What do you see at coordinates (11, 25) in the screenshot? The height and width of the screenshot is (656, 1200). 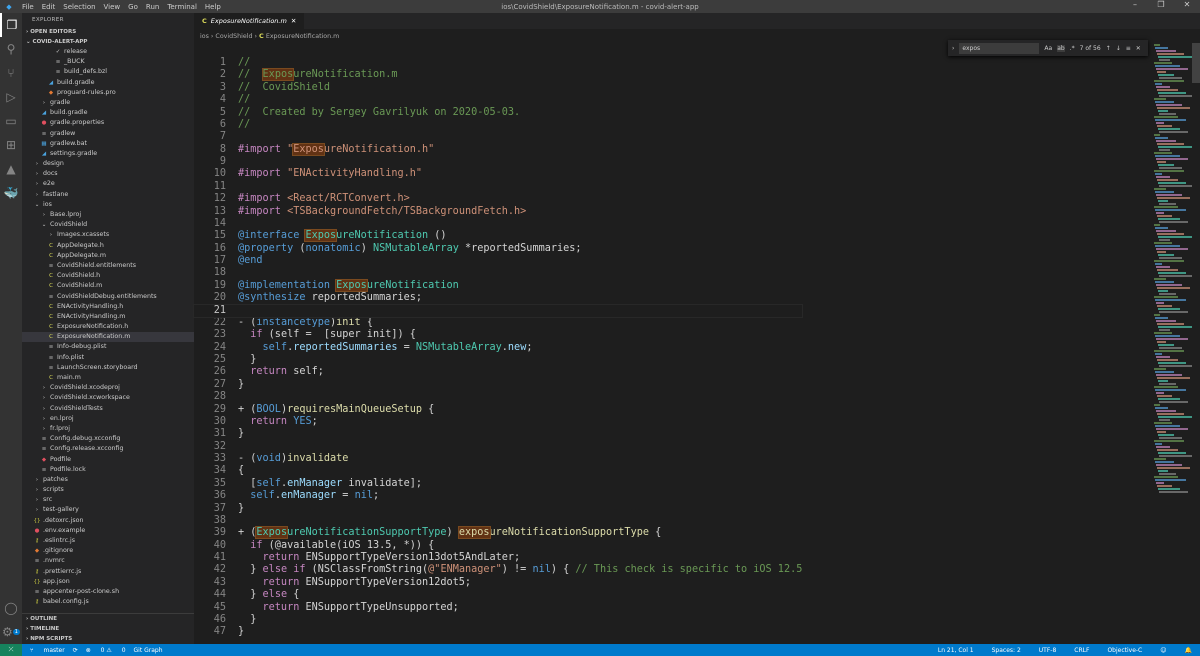 I see `explorer-icon: ❐` at bounding box center [11, 25].